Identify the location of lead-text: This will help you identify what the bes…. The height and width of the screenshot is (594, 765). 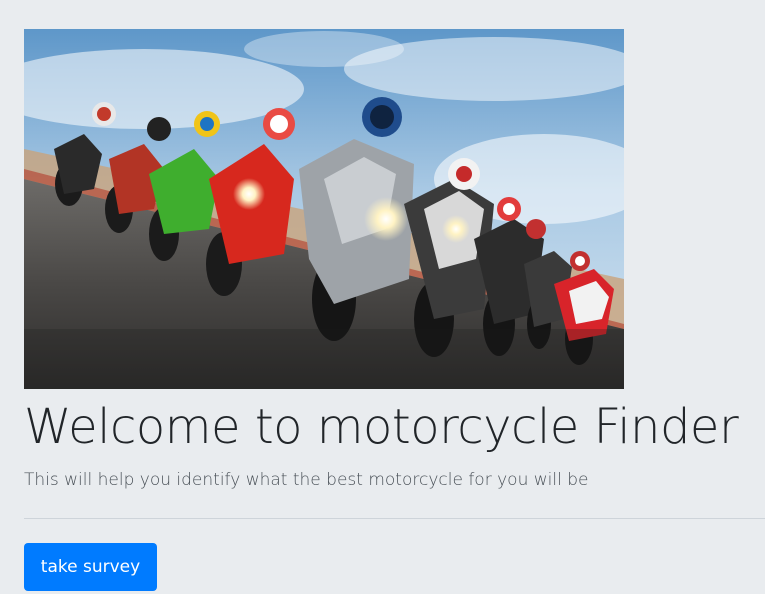
(306, 480).